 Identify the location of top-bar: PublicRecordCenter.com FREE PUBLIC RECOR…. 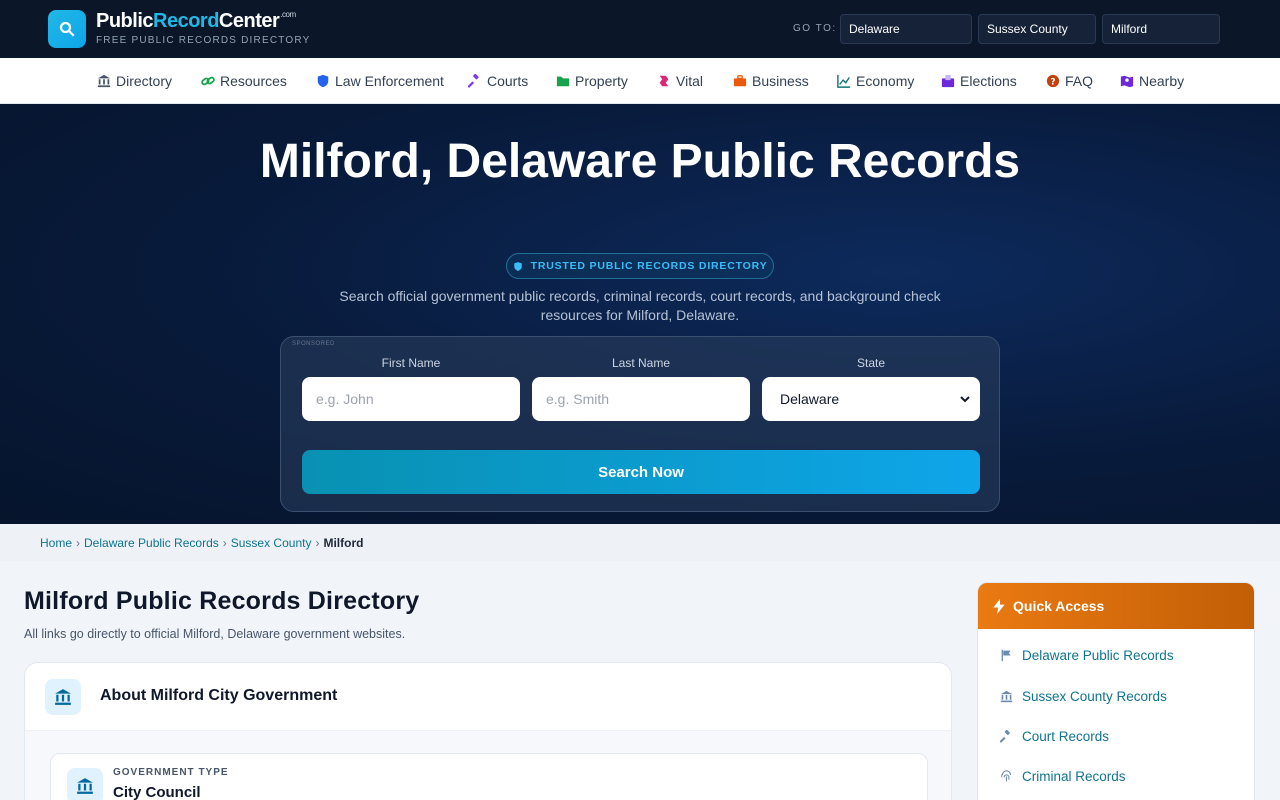
(640, 29).